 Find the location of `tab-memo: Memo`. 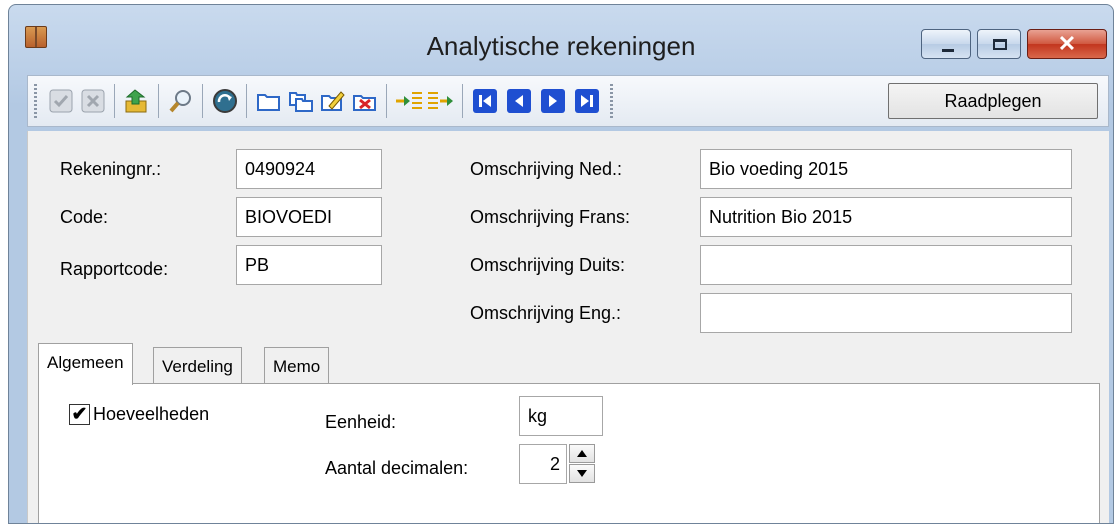

tab-memo: Memo is located at coordinates (297, 365).